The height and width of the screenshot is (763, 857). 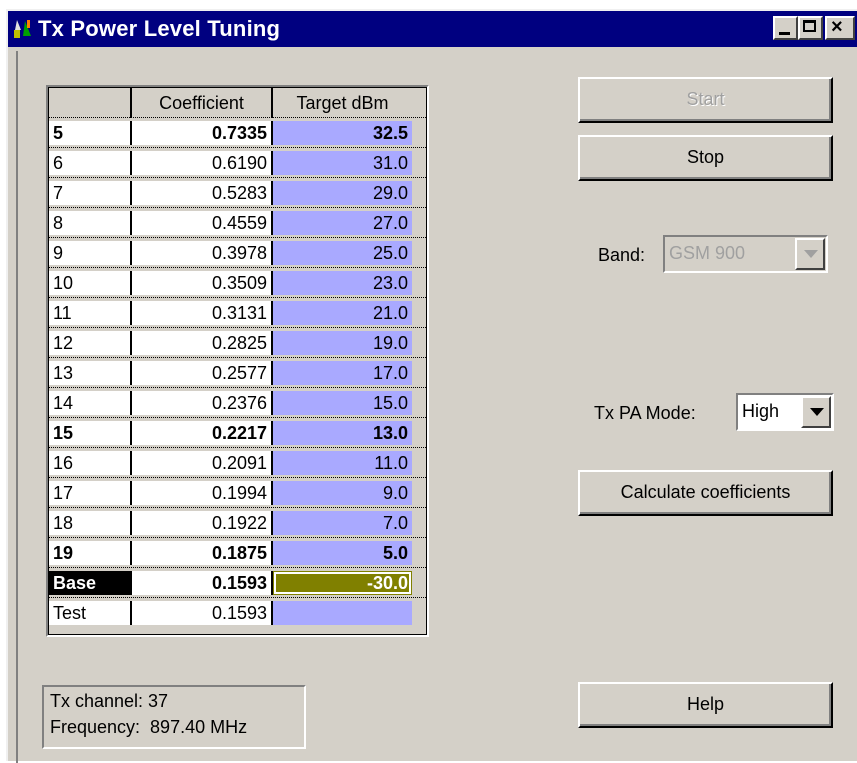 I want to click on row-label-cell: 9, so click(x=90, y=253).